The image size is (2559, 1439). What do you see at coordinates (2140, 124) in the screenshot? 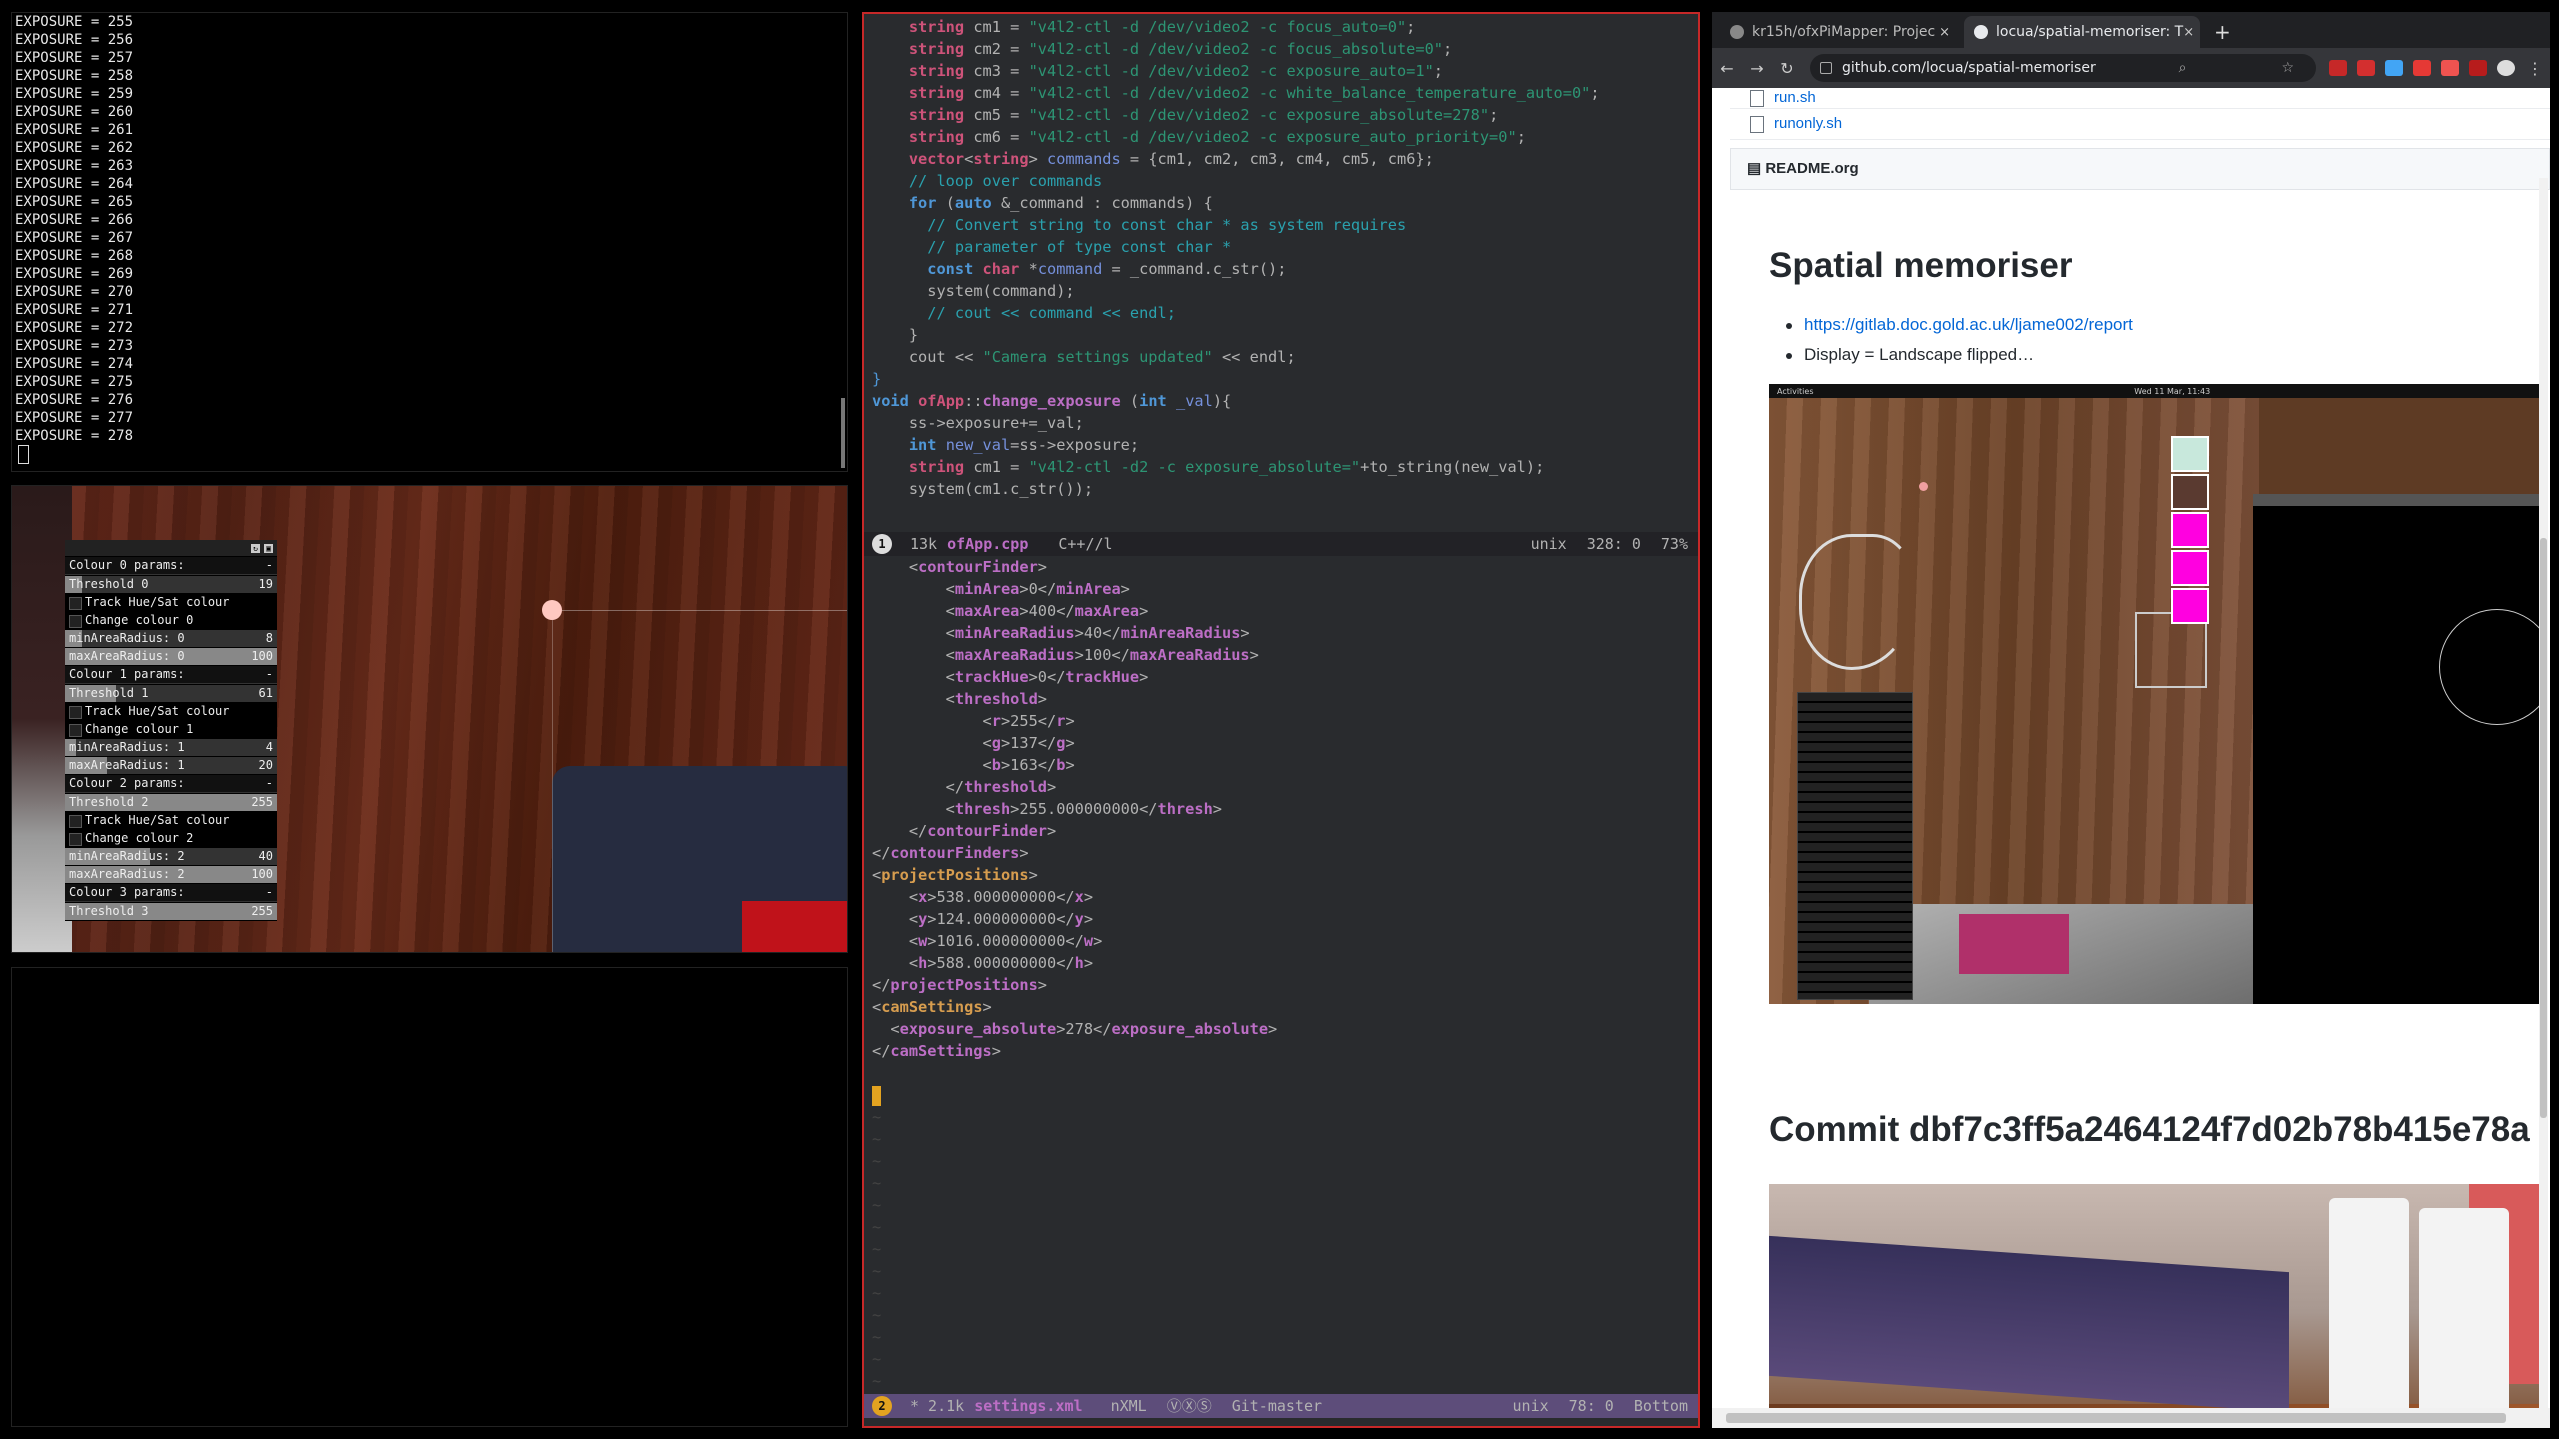
I see `file-row: runonly.sh` at bounding box center [2140, 124].